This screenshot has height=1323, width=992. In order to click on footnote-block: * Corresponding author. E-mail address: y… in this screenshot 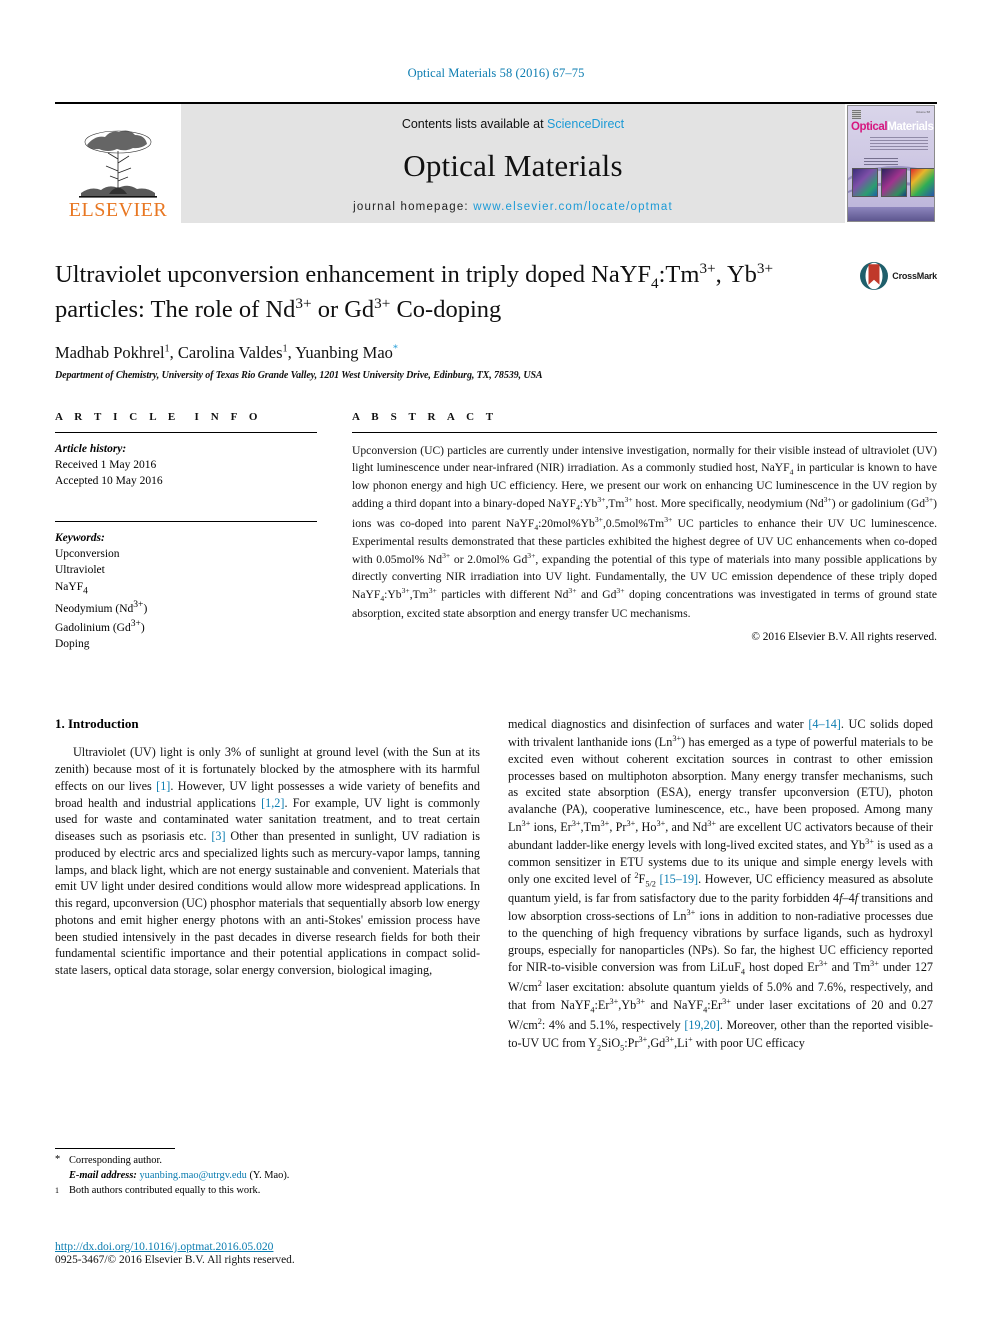, I will do `click(267, 1173)`.